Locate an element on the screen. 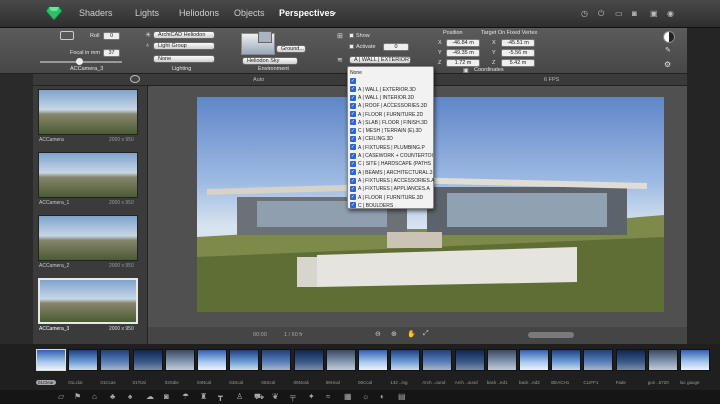 The height and width of the screenshot is (404, 720). zoom-in-icon: ⊕ is located at coordinates (394, 334).